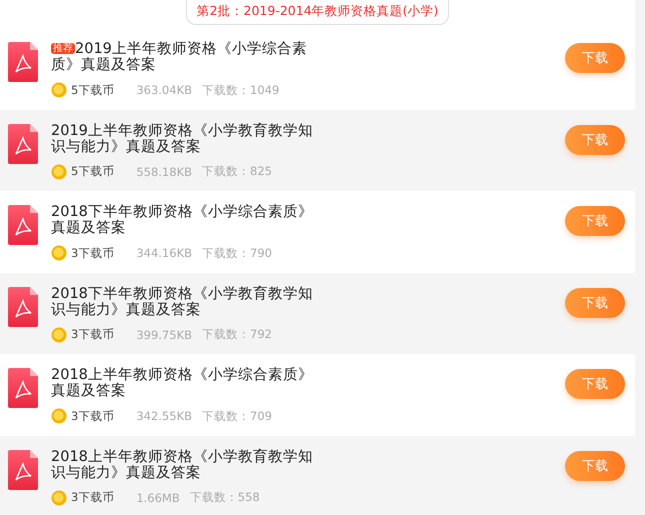 The width and height of the screenshot is (645, 515). What do you see at coordinates (318, 12) in the screenshot?
I see `section-heading: 第2批：2019-2014年教师资格真题(小学)` at bounding box center [318, 12].